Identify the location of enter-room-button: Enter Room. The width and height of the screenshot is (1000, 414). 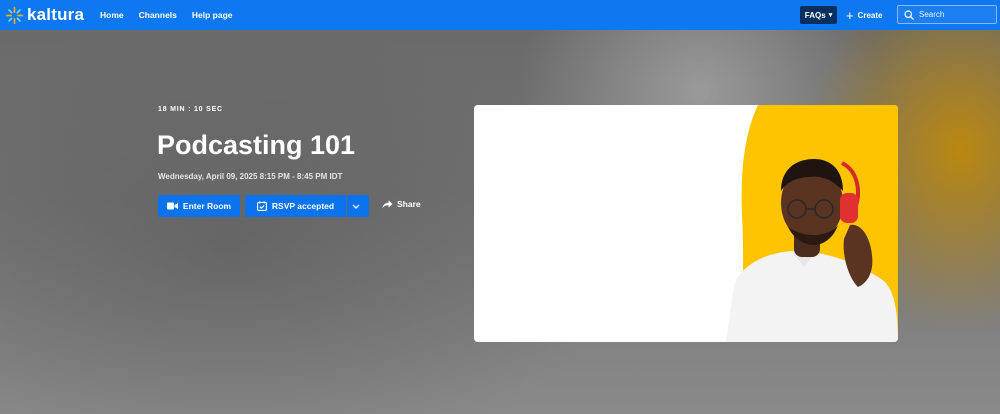
(199, 206).